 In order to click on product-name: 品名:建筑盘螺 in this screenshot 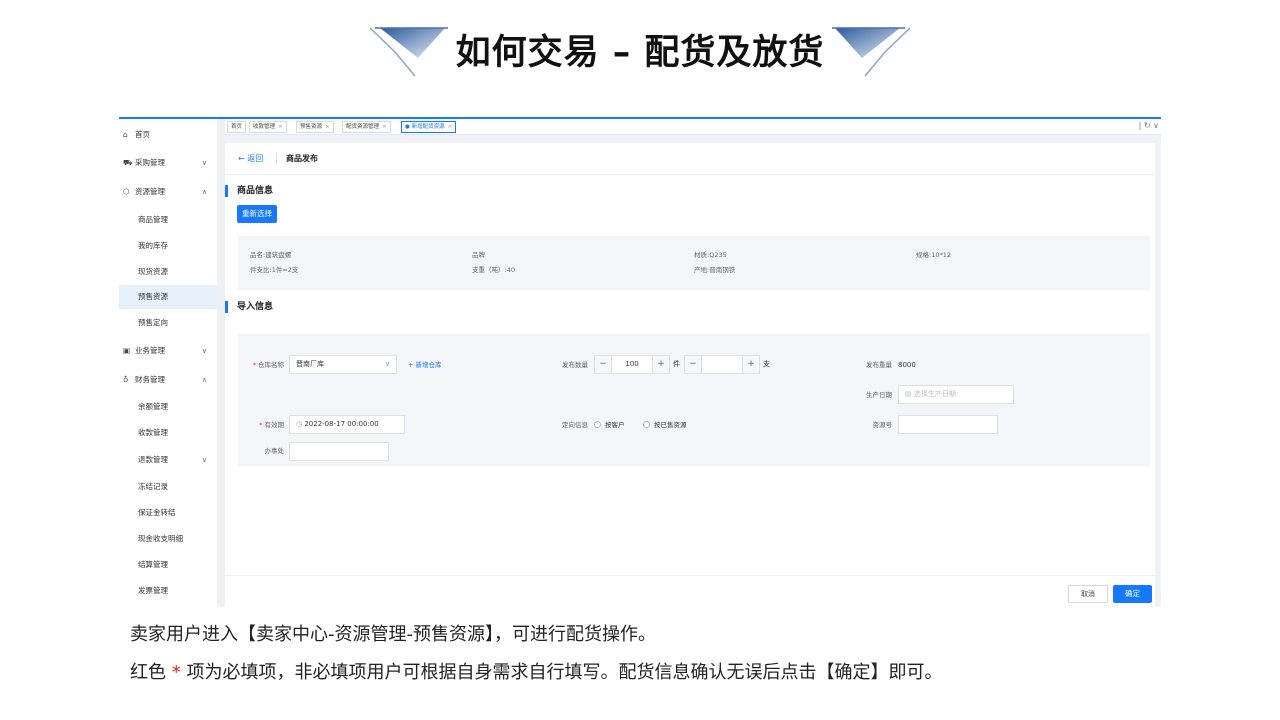, I will do `click(271, 255)`.